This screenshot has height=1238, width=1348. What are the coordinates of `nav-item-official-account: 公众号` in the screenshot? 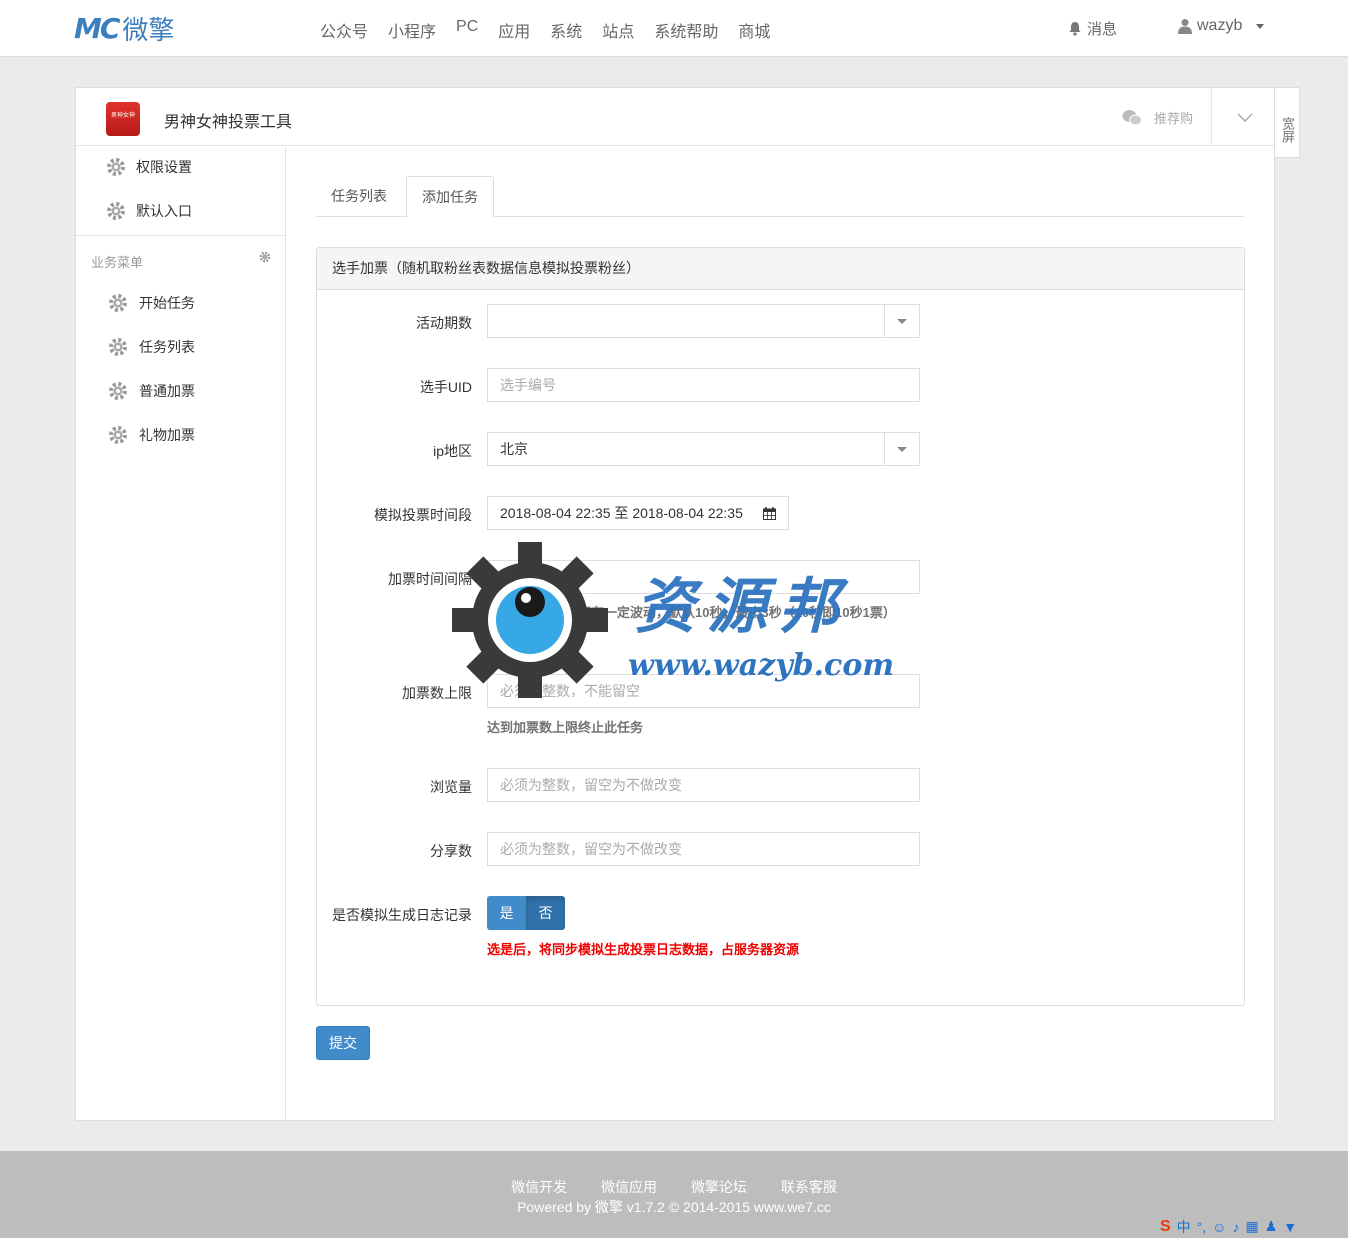 It's located at (344, 30).